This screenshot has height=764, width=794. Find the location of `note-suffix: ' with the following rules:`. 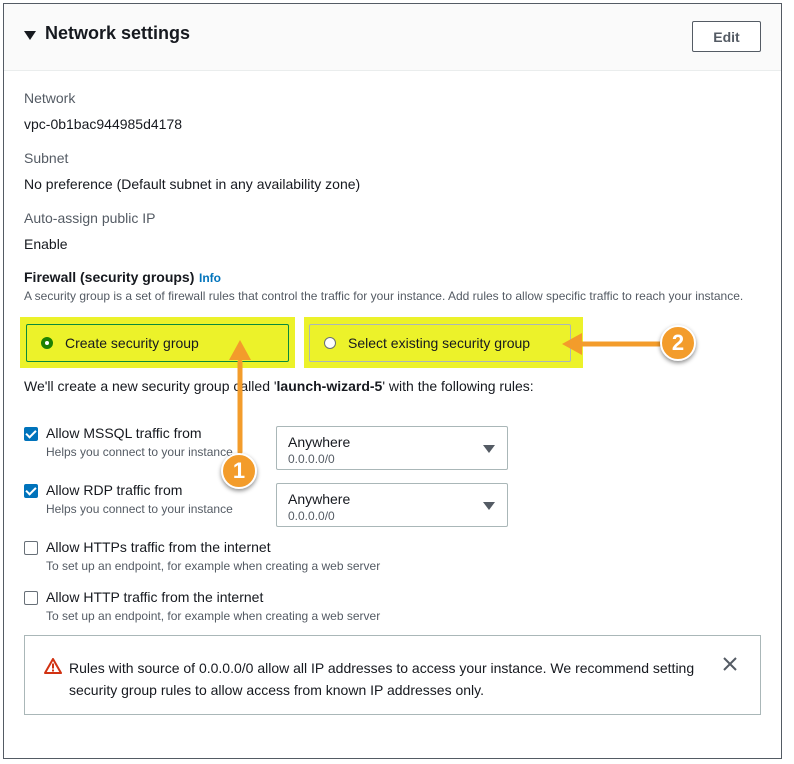

note-suffix: ' with the following rules: is located at coordinates (458, 386).